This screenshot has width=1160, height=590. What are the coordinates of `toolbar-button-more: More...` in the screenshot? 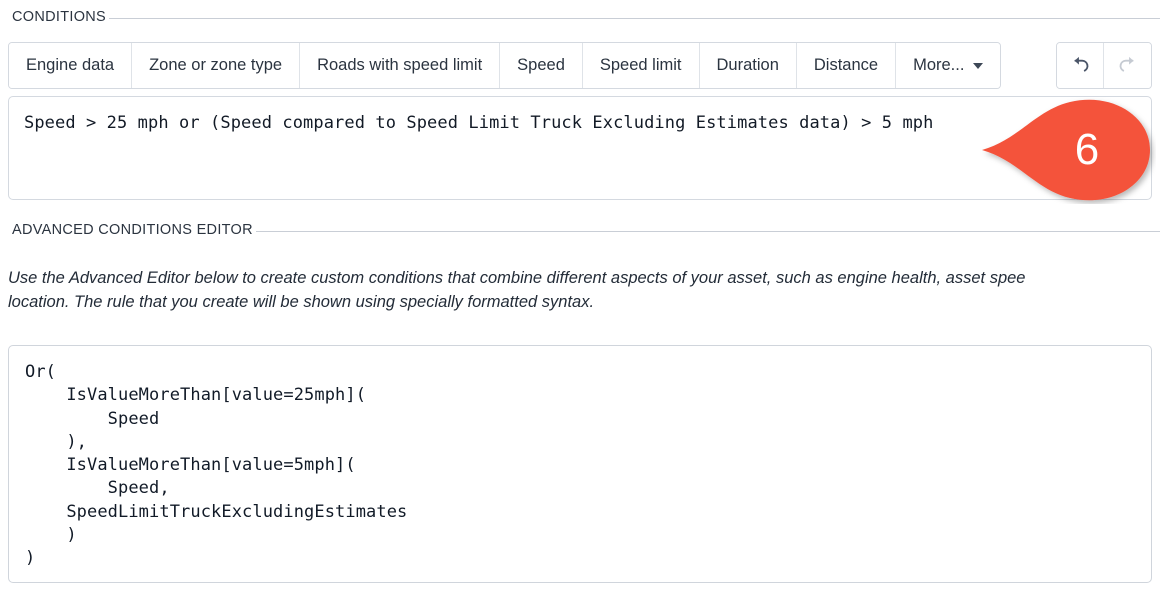 It's located at (948, 65).